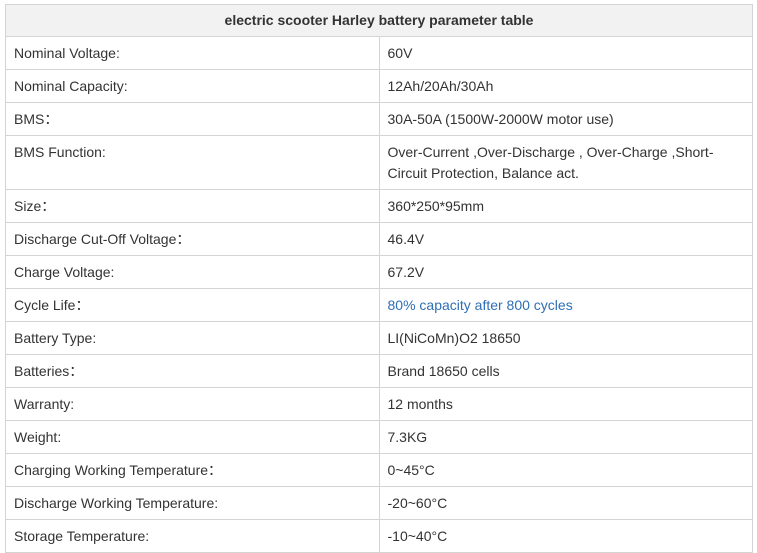 The image size is (757, 553). What do you see at coordinates (192, 119) in the screenshot?
I see `row-label-bms: BMS：` at bounding box center [192, 119].